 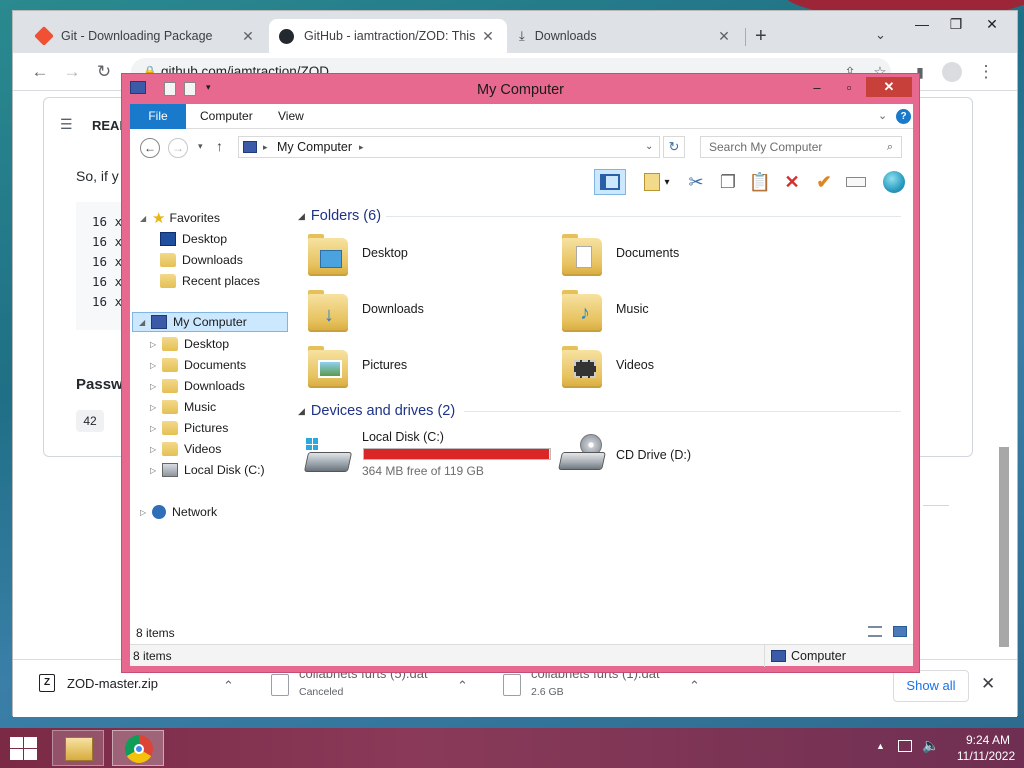 What do you see at coordinates (418, 368) in the screenshot?
I see `folder-tile-pictures: Pictures` at bounding box center [418, 368].